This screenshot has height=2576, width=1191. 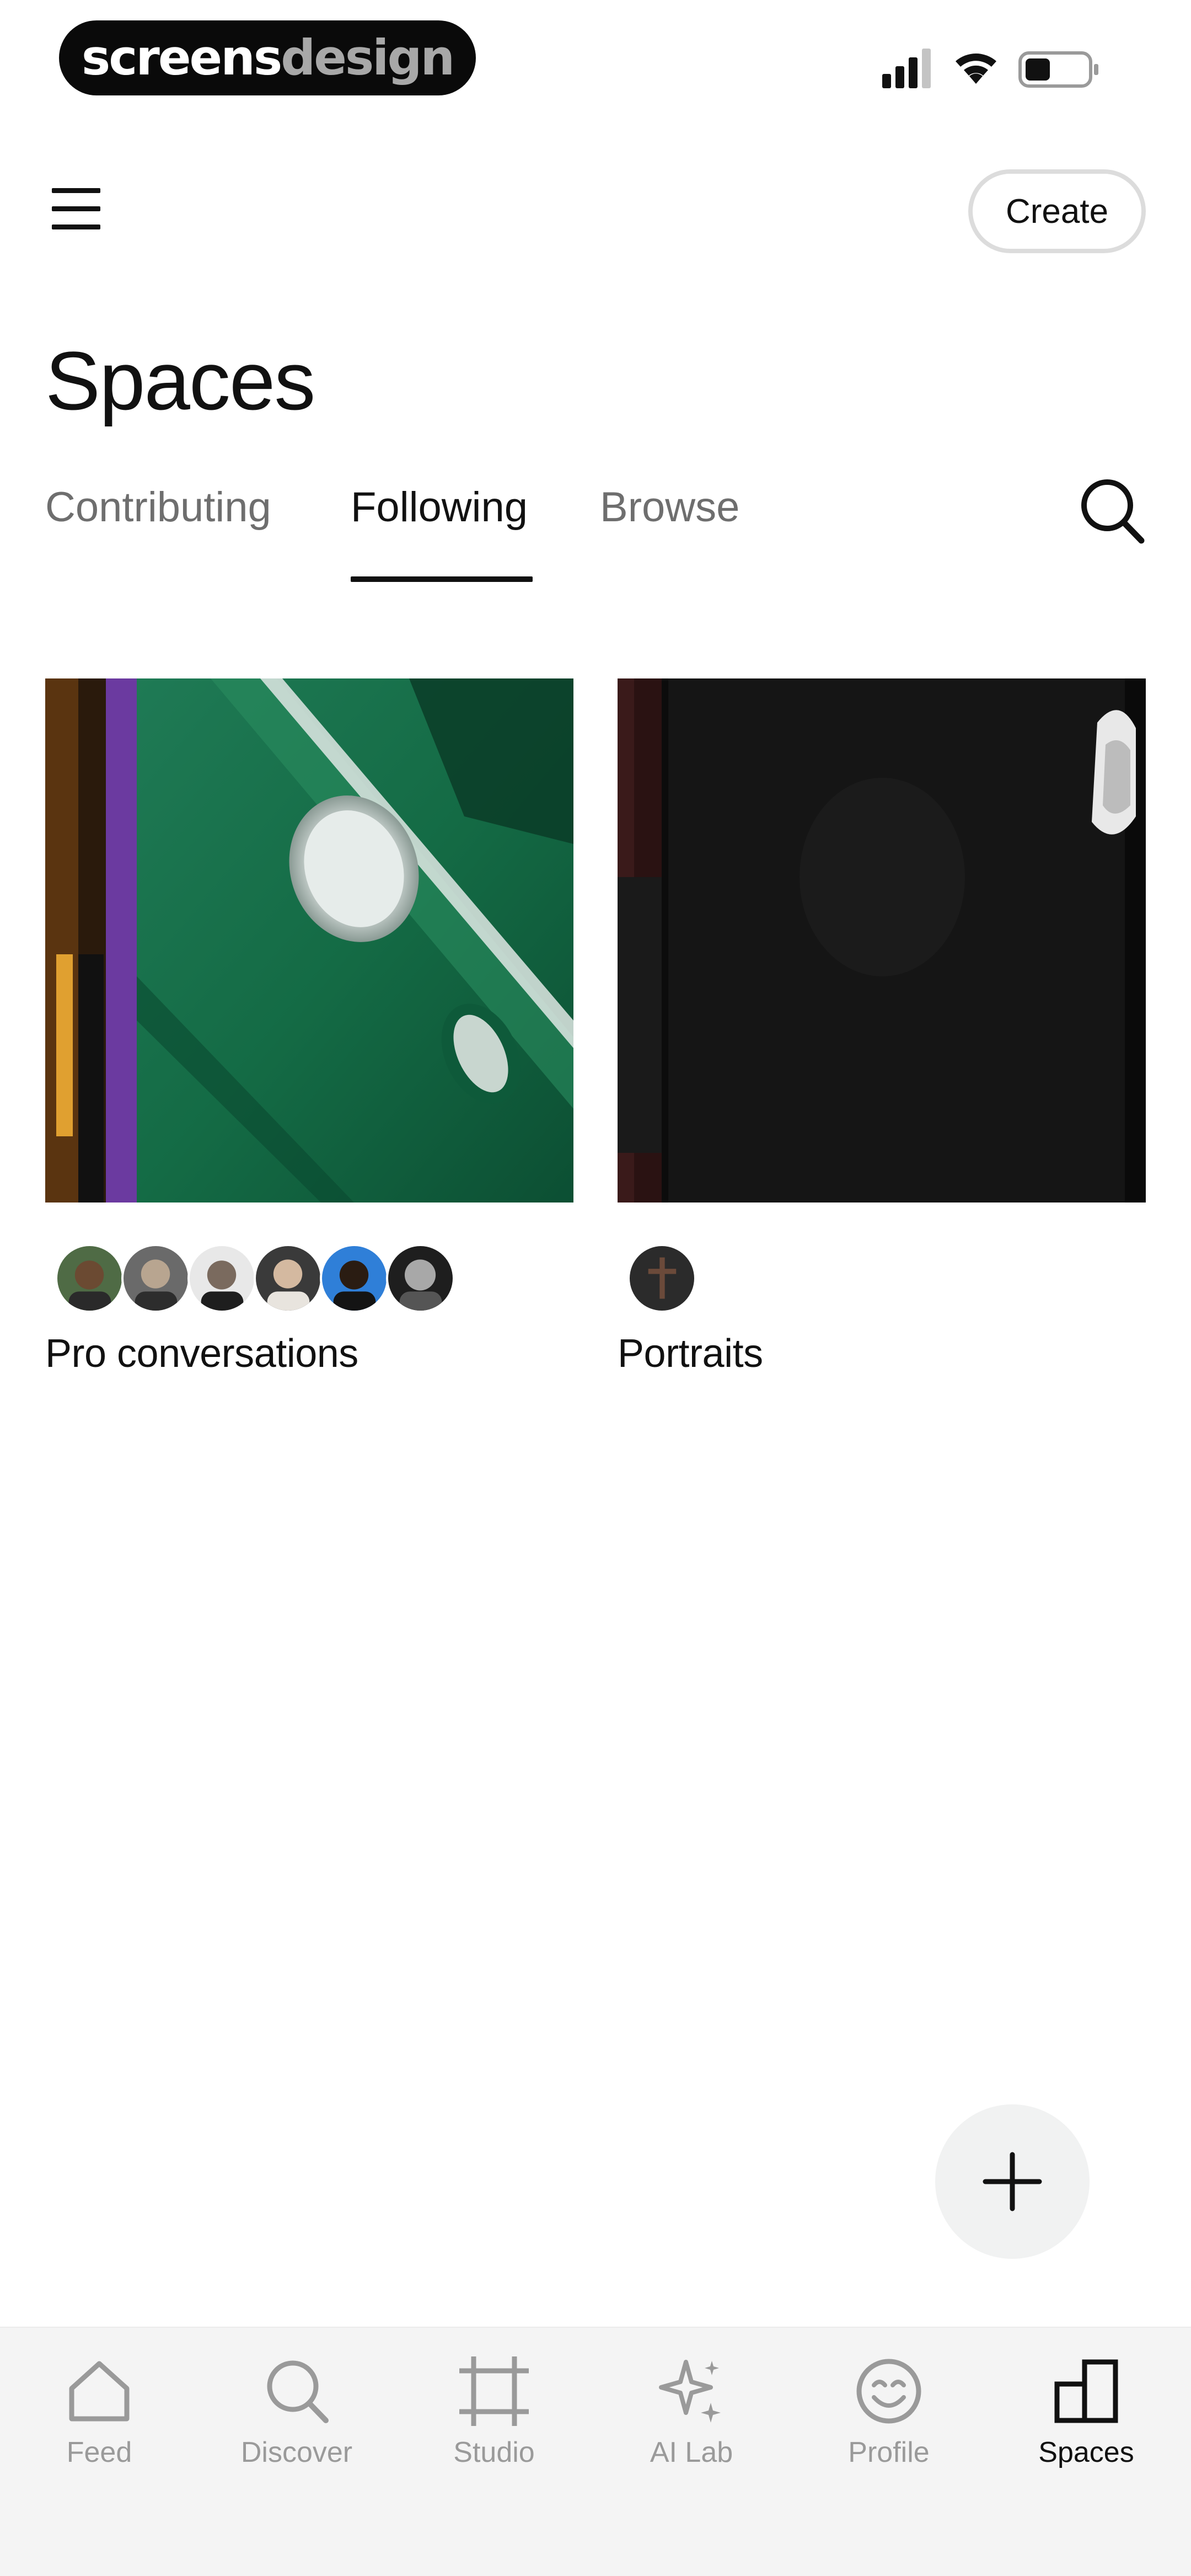 What do you see at coordinates (595, 63) in the screenshot?
I see `status-bar: screens design` at bounding box center [595, 63].